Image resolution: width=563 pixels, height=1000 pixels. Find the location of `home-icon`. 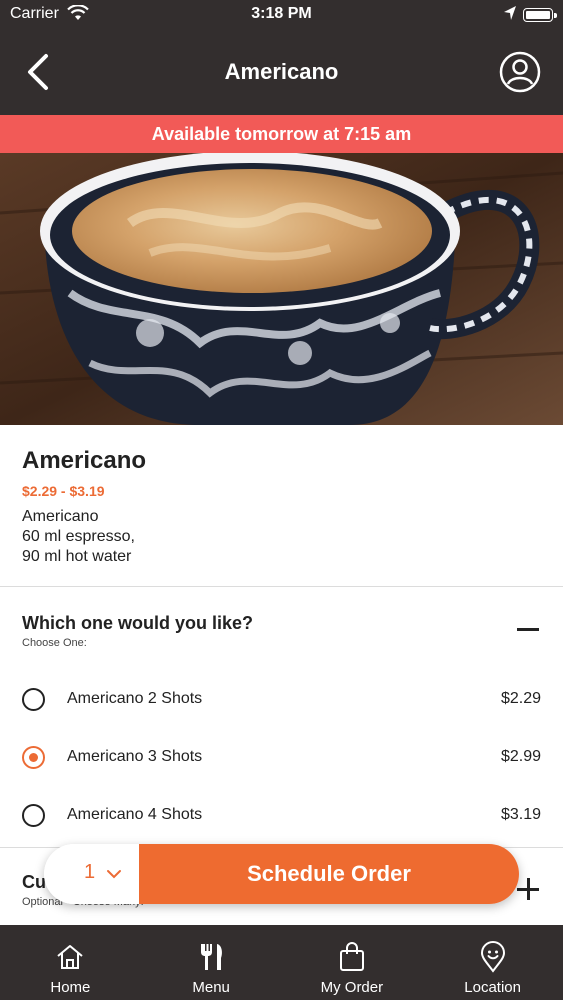

home-icon is located at coordinates (70, 957).